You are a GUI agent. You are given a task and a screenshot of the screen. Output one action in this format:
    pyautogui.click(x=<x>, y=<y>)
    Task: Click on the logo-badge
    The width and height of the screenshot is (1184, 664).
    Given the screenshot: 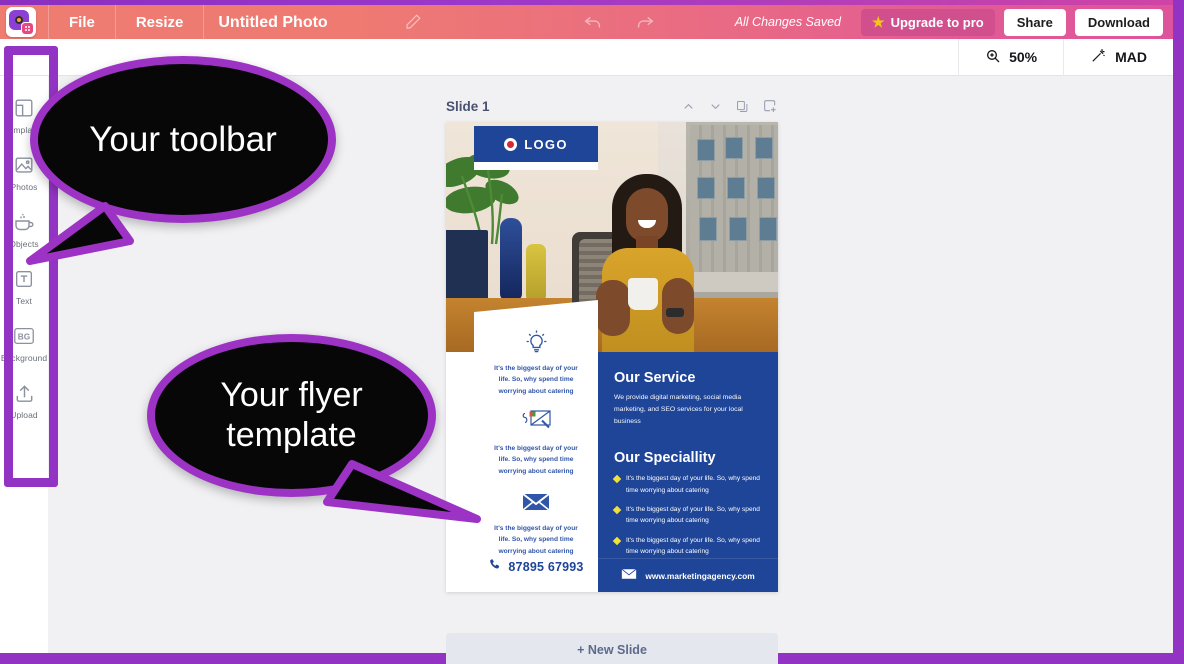 What is the action you would take?
    pyautogui.click(x=27, y=28)
    